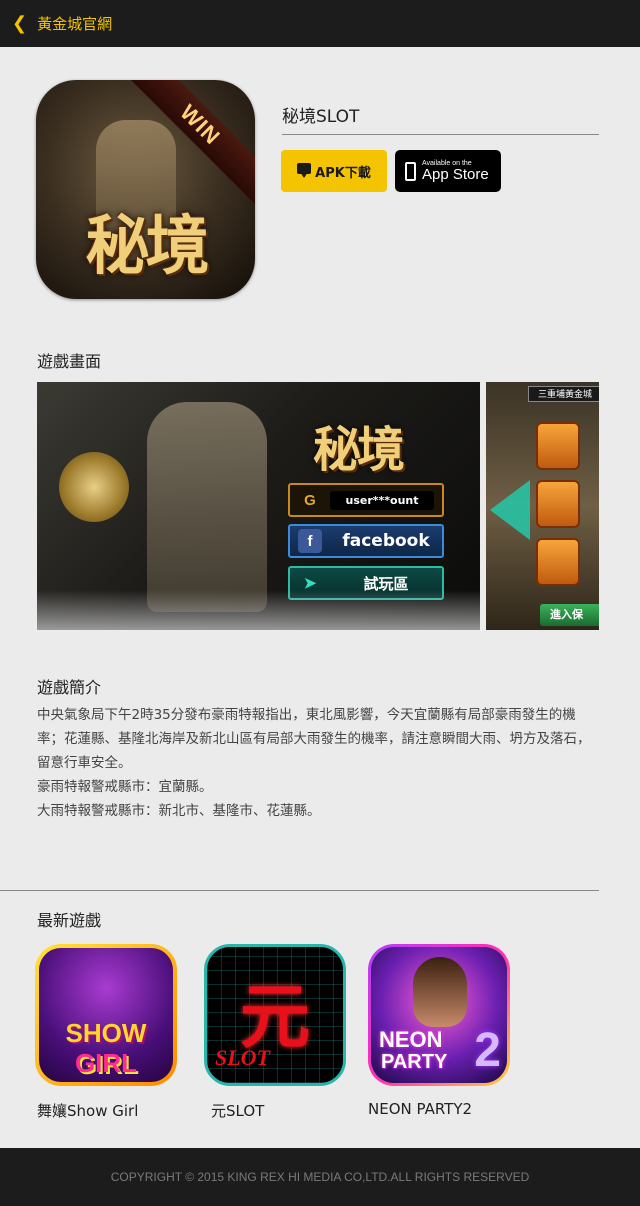 The height and width of the screenshot is (1206, 640). What do you see at coordinates (106, 1015) in the screenshot?
I see `game-tile-show-girl: SHOW GIRL` at bounding box center [106, 1015].